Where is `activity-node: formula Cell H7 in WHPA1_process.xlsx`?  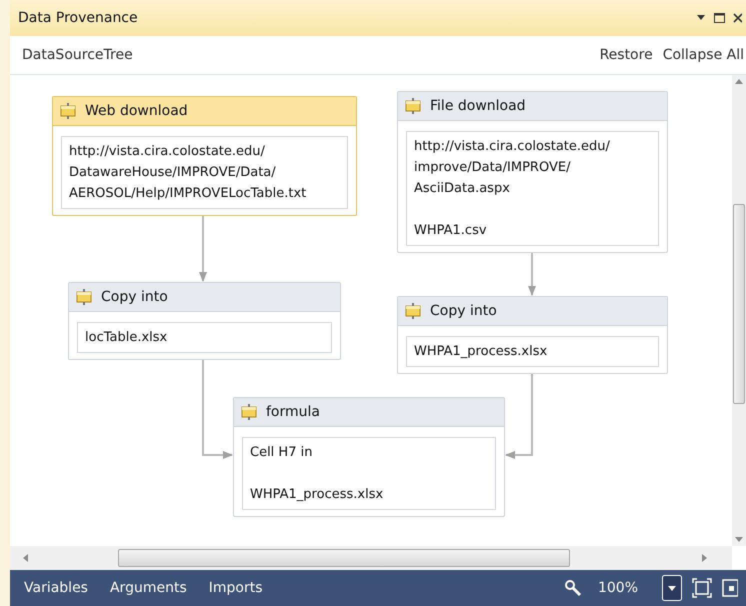
activity-node: formula Cell H7 in WHPA1_process.xlsx is located at coordinates (369, 457).